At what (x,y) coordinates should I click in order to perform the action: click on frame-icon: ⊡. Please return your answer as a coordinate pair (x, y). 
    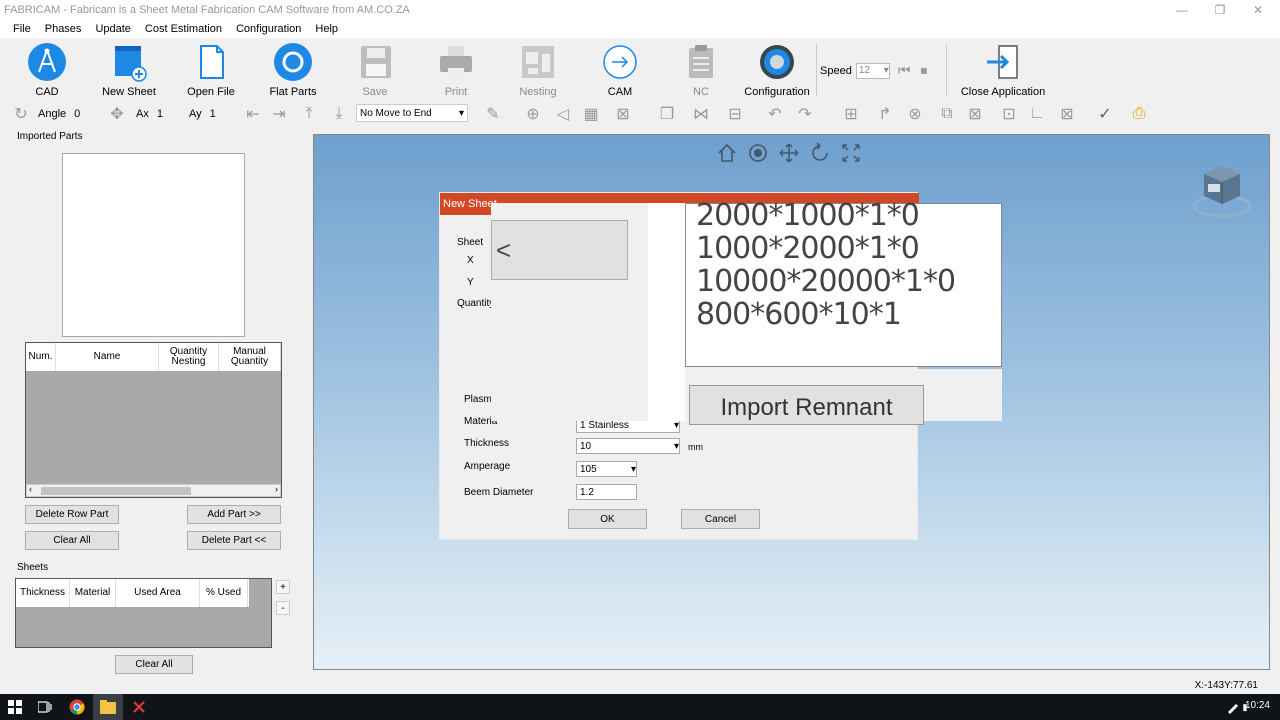
    Looking at the image, I should click on (1009, 114).